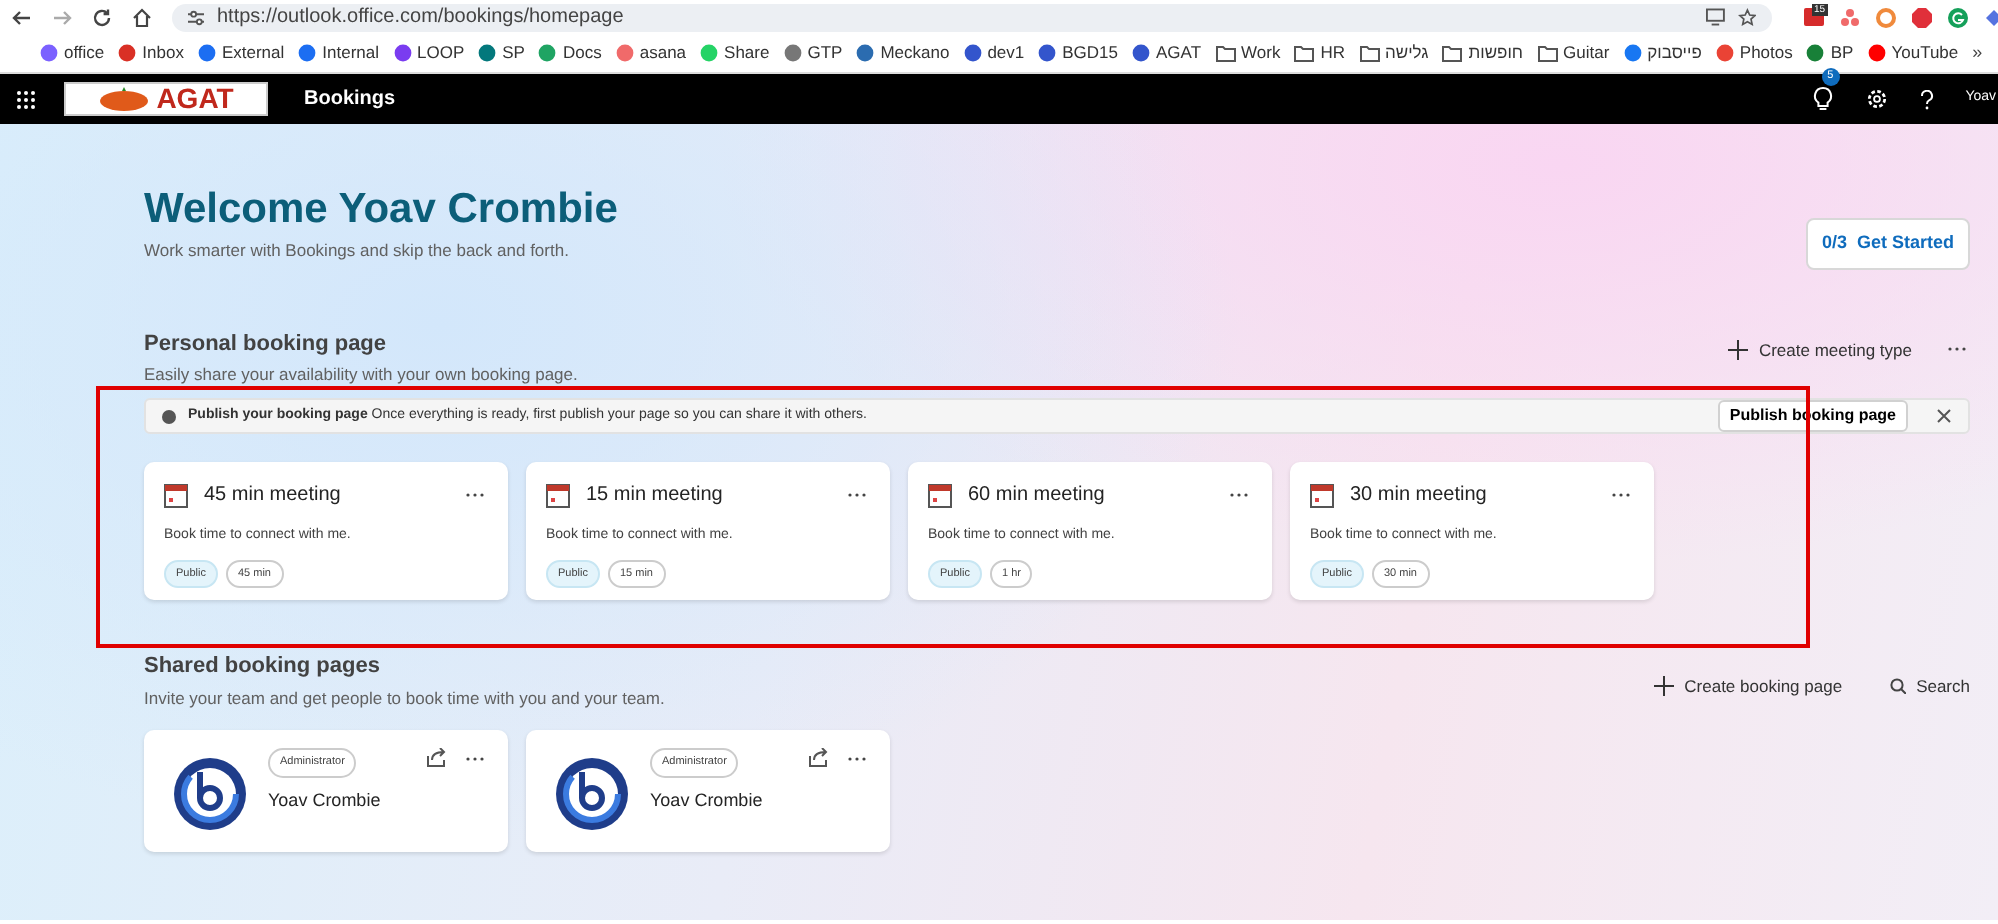 The width and height of the screenshot is (1998, 924). I want to click on bookmark-link: HR, so click(1319, 53).